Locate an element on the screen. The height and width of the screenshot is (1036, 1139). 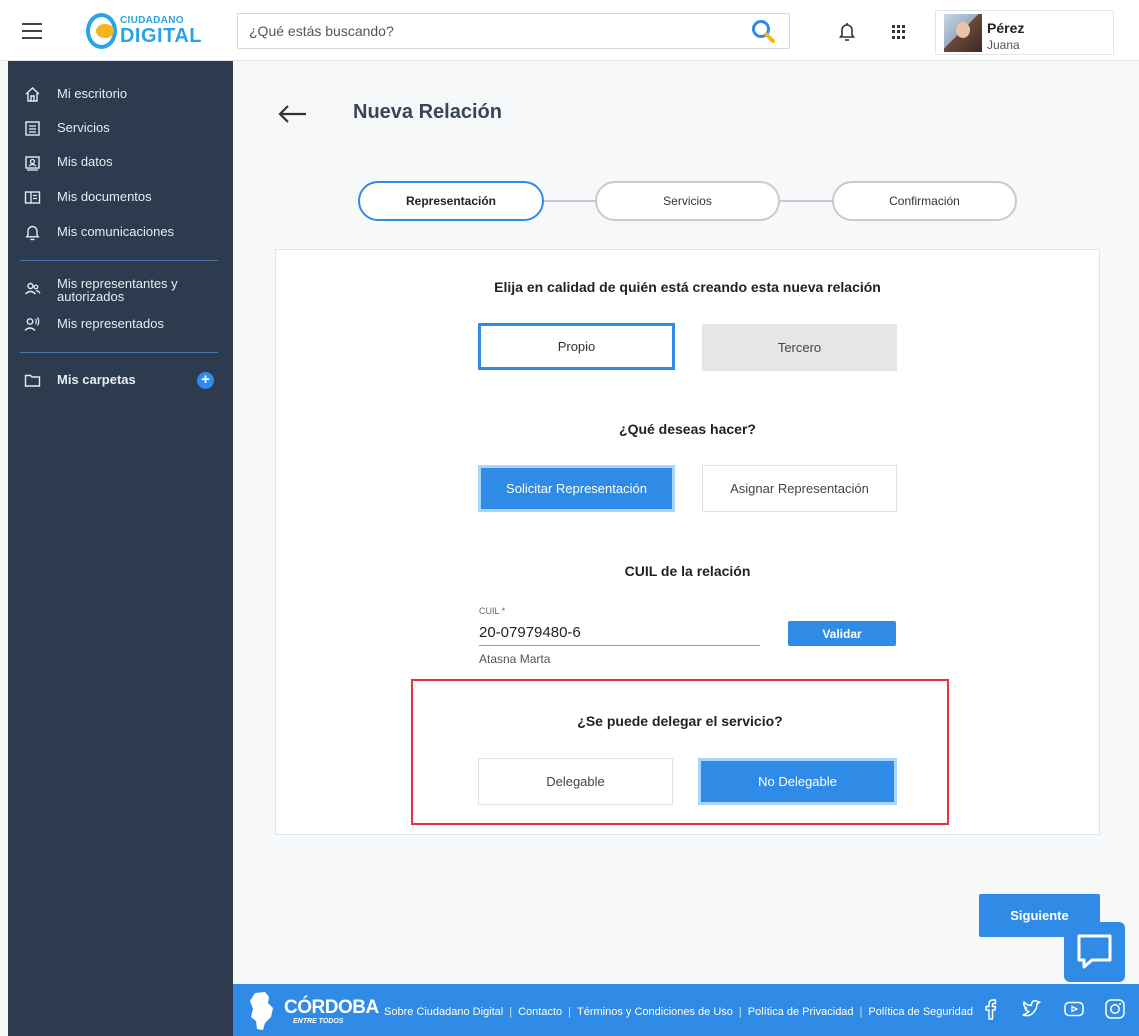
footer-link-contacto: Contacto is located at coordinates (540, 1012).